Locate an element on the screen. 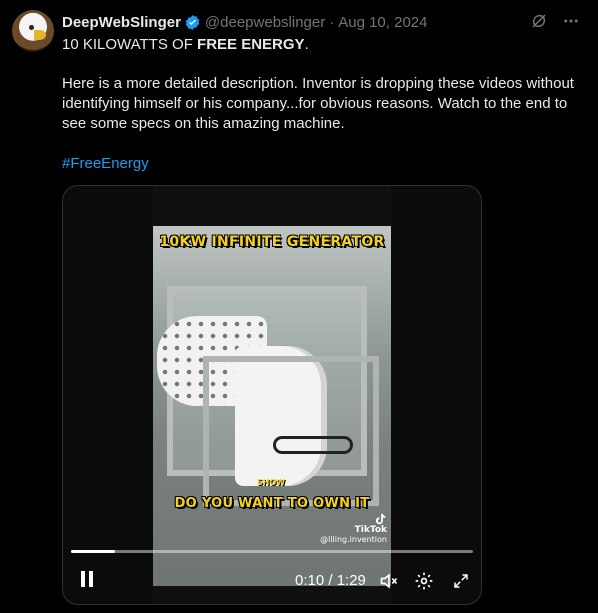 The width and height of the screenshot is (598, 613). post-actions is located at coordinates (555, 21).